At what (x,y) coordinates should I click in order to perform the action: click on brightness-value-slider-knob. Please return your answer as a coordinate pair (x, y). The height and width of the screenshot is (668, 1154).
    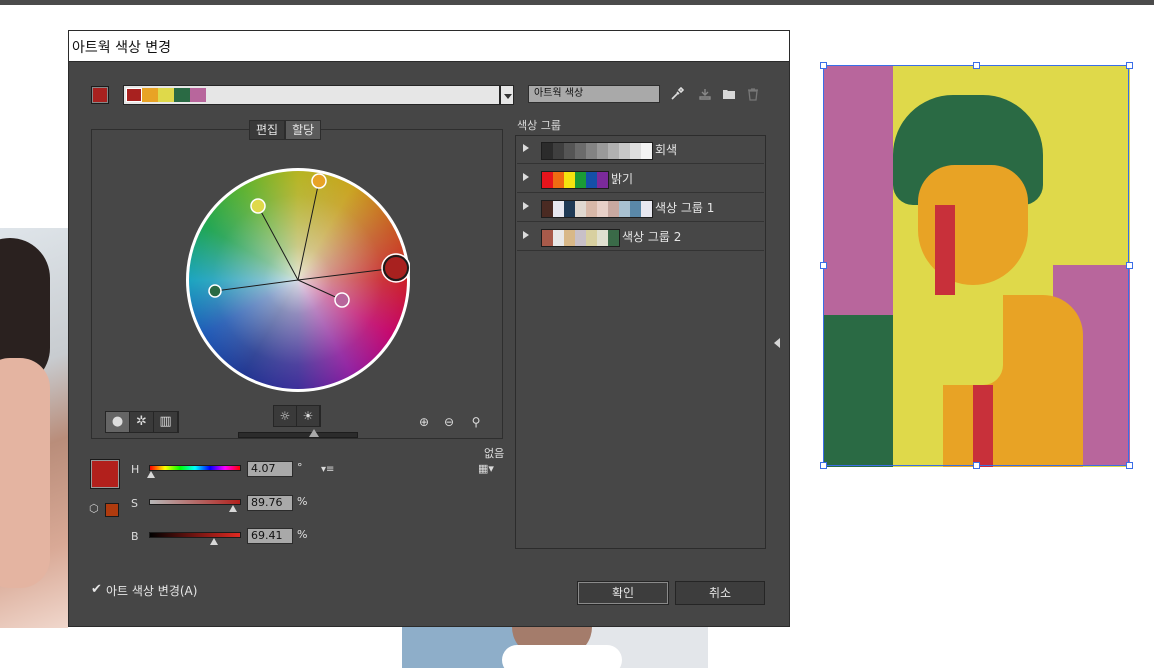
    Looking at the image, I should click on (213, 541).